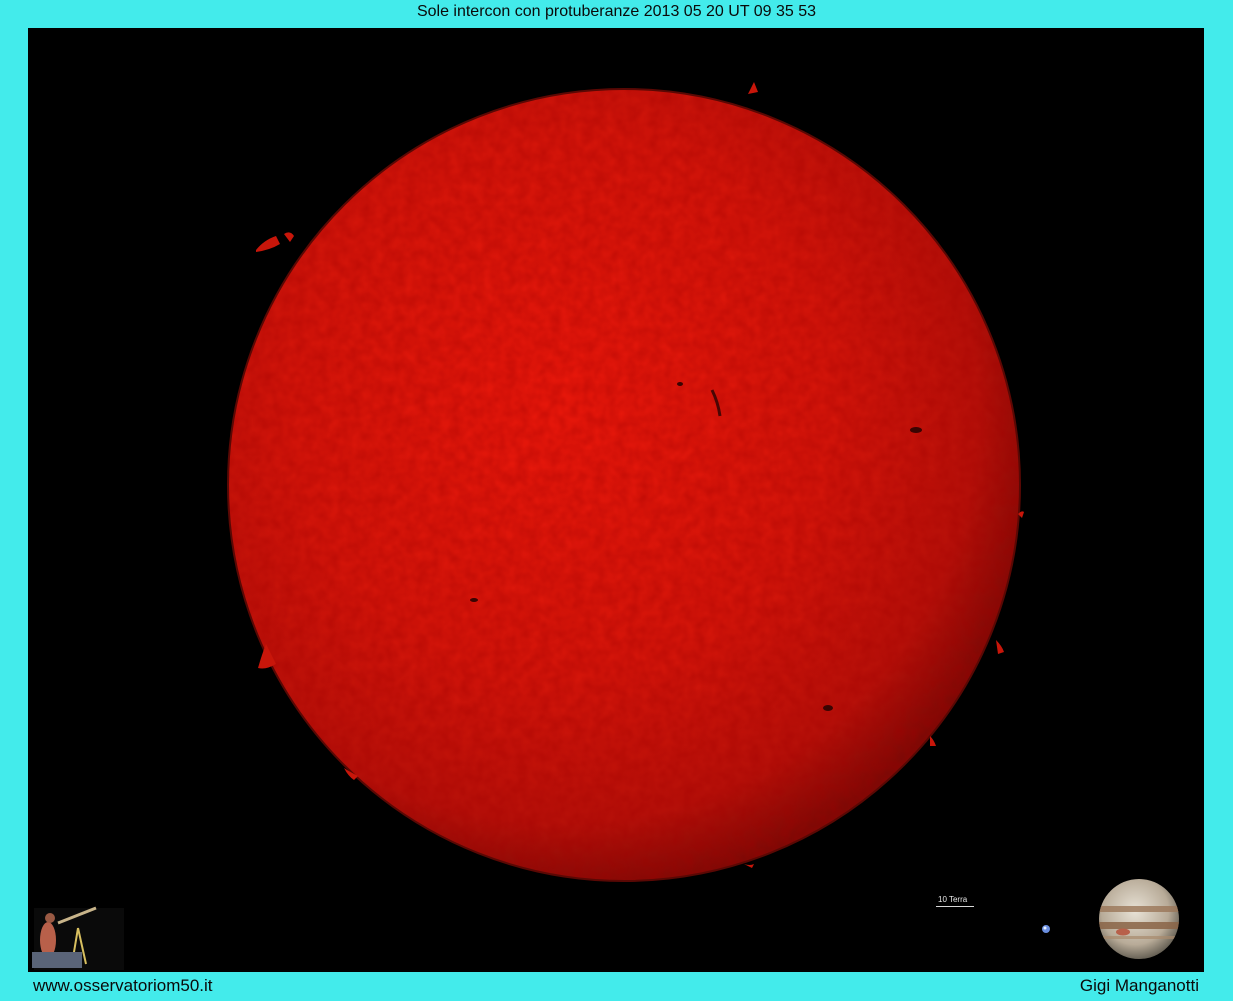 The height and width of the screenshot is (1001, 1233). I want to click on website-link: www.osservatoriom50.it, so click(123, 986).